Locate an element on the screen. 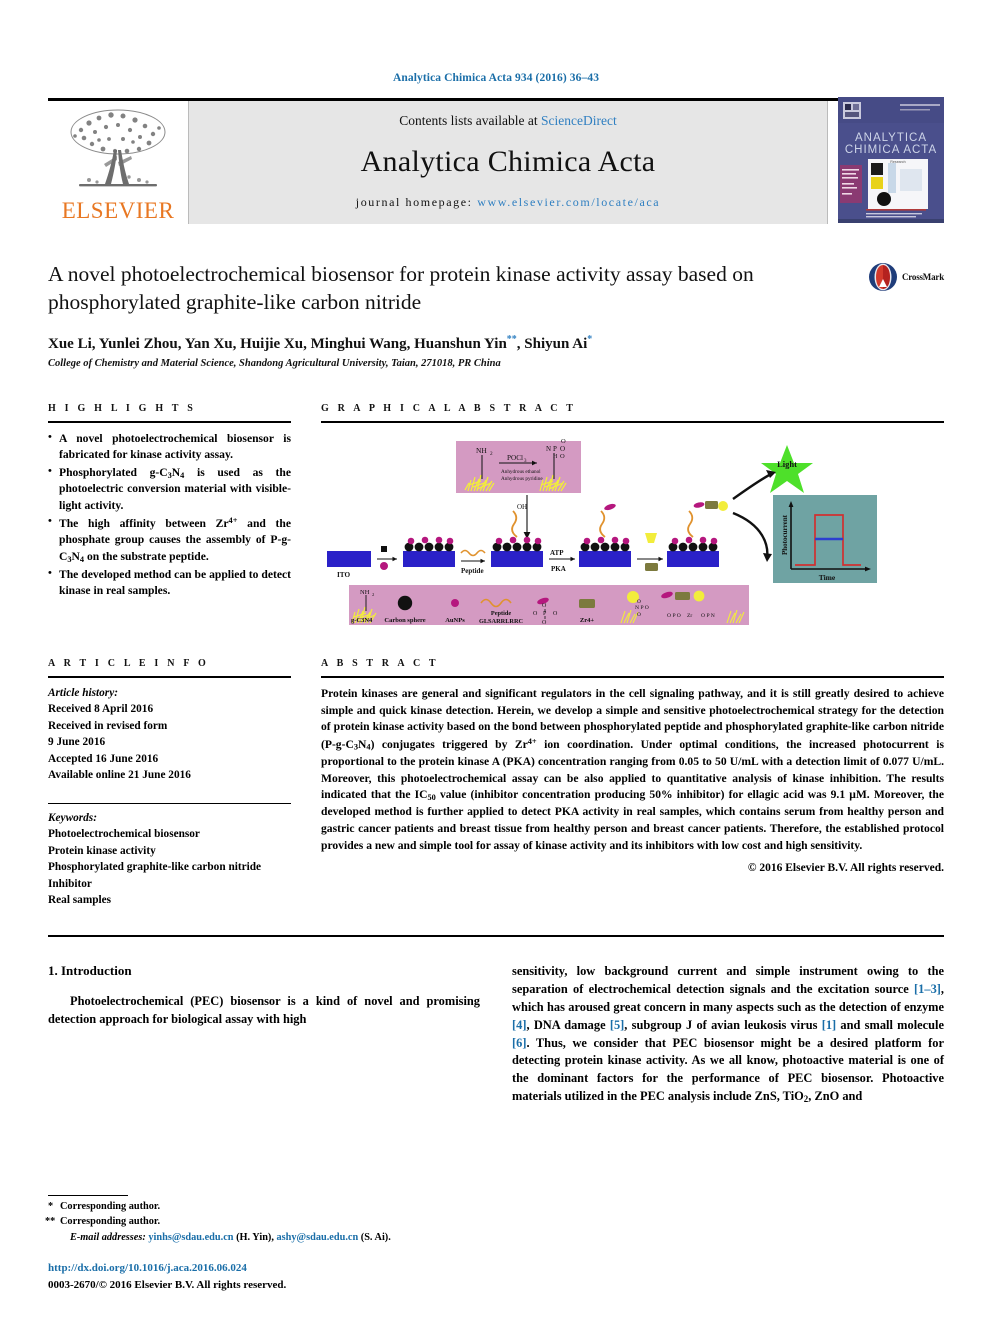 This screenshot has height=1323, width=992. authors-tail: , Shiyun Ai is located at coordinates (552, 343).